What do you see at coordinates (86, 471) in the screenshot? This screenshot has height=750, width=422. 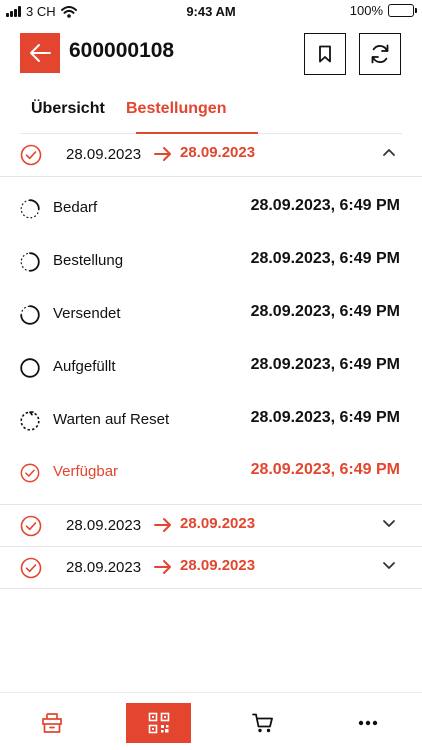 I see `step-label: Verfügbar` at bounding box center [86, 471].